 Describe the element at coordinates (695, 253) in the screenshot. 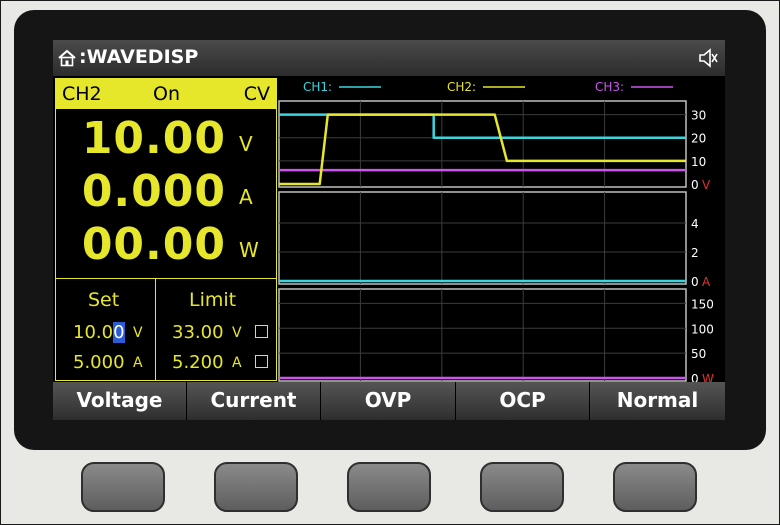

I see `y-tick-label: 2` at that location.